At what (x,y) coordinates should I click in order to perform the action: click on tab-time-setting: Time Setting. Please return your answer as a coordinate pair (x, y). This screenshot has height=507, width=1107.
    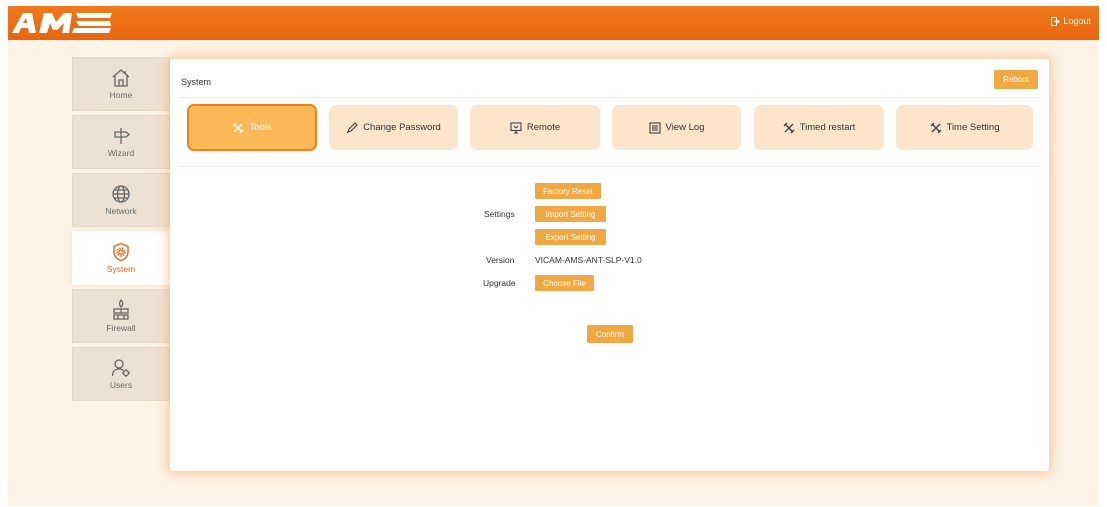
    Looking at the image, I should click on (964, 127).